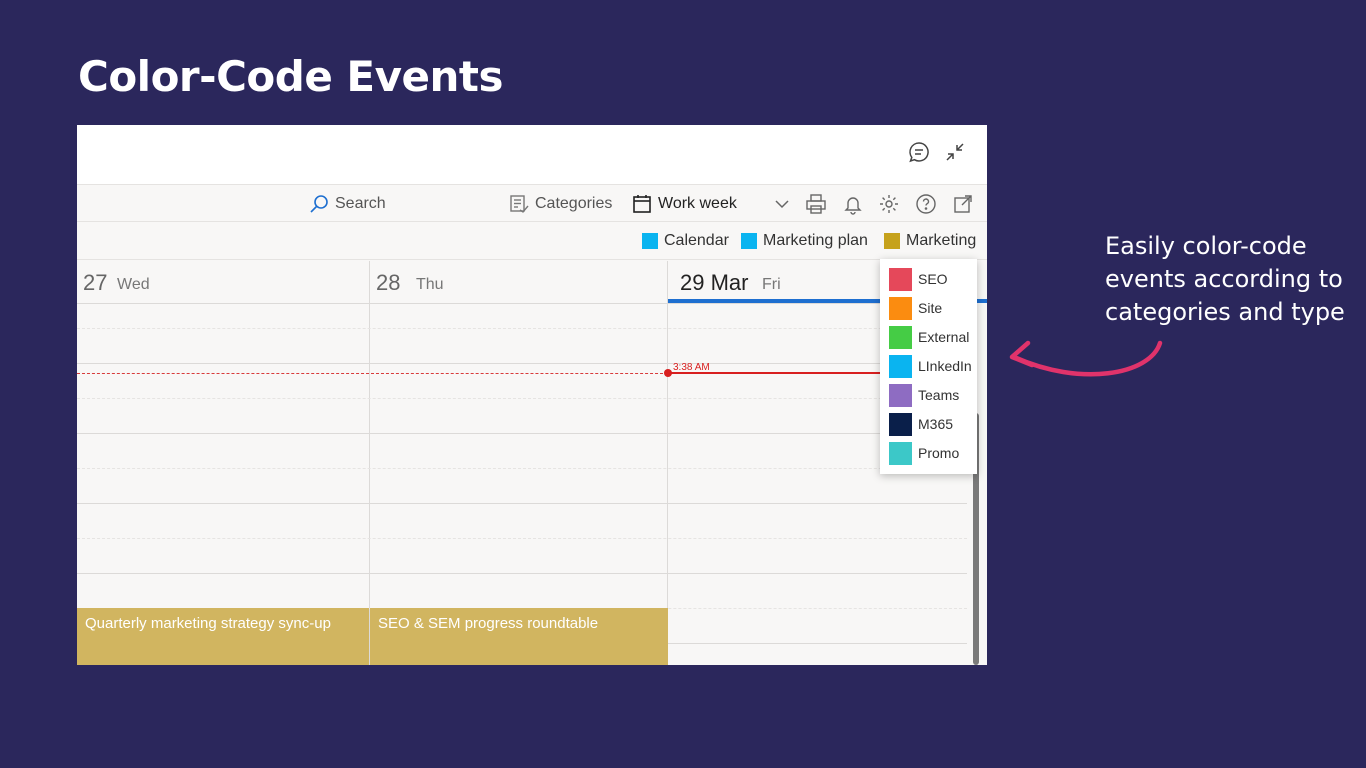 Image resolution: width=1366 pixels, height=768 pixels. I want to click on legend-item-marketing: Marketing, so click(930, 241).